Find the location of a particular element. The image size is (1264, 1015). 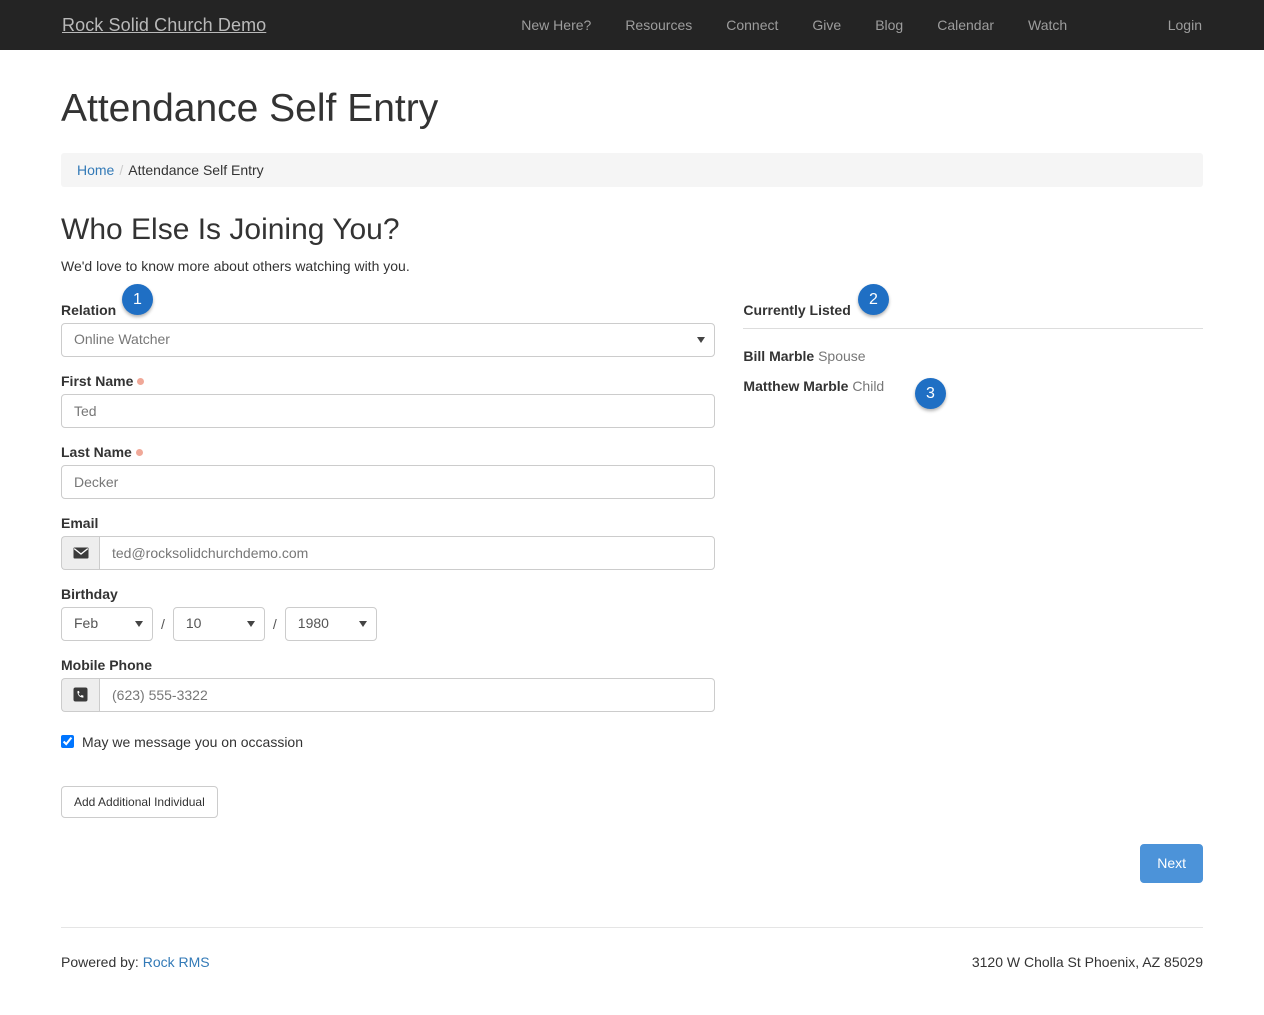

section-heading: Who Else Is Joining You? is located at coordinates (230, 229).